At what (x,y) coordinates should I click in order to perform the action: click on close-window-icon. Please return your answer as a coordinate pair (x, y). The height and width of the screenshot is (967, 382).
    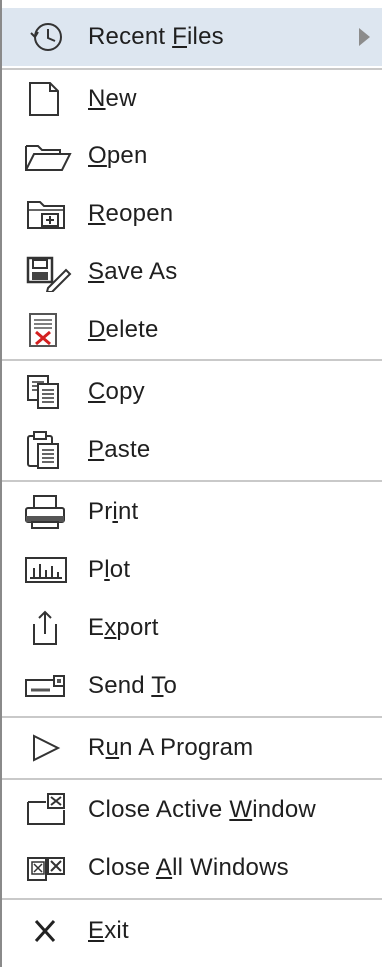
    Looking at the image, I should click on (50, 810).